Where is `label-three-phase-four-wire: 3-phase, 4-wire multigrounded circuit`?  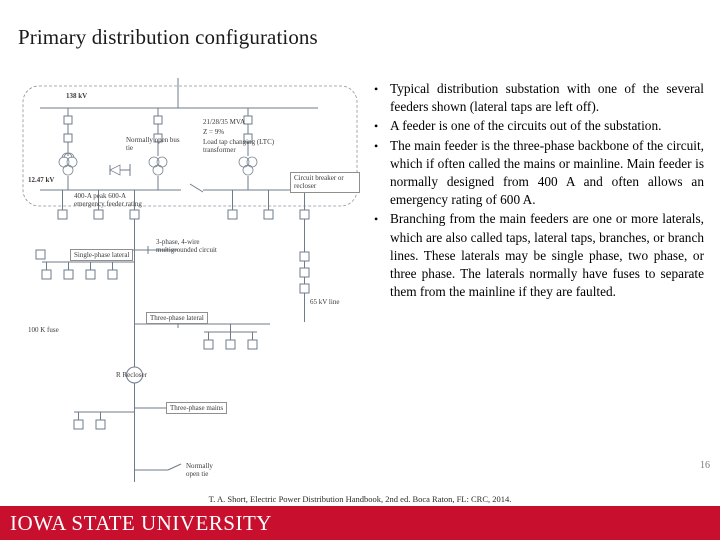 label-three-phase-four-wire: 3-phase, 4-wire multigrounded circuit is located at coordinates (186, 246).